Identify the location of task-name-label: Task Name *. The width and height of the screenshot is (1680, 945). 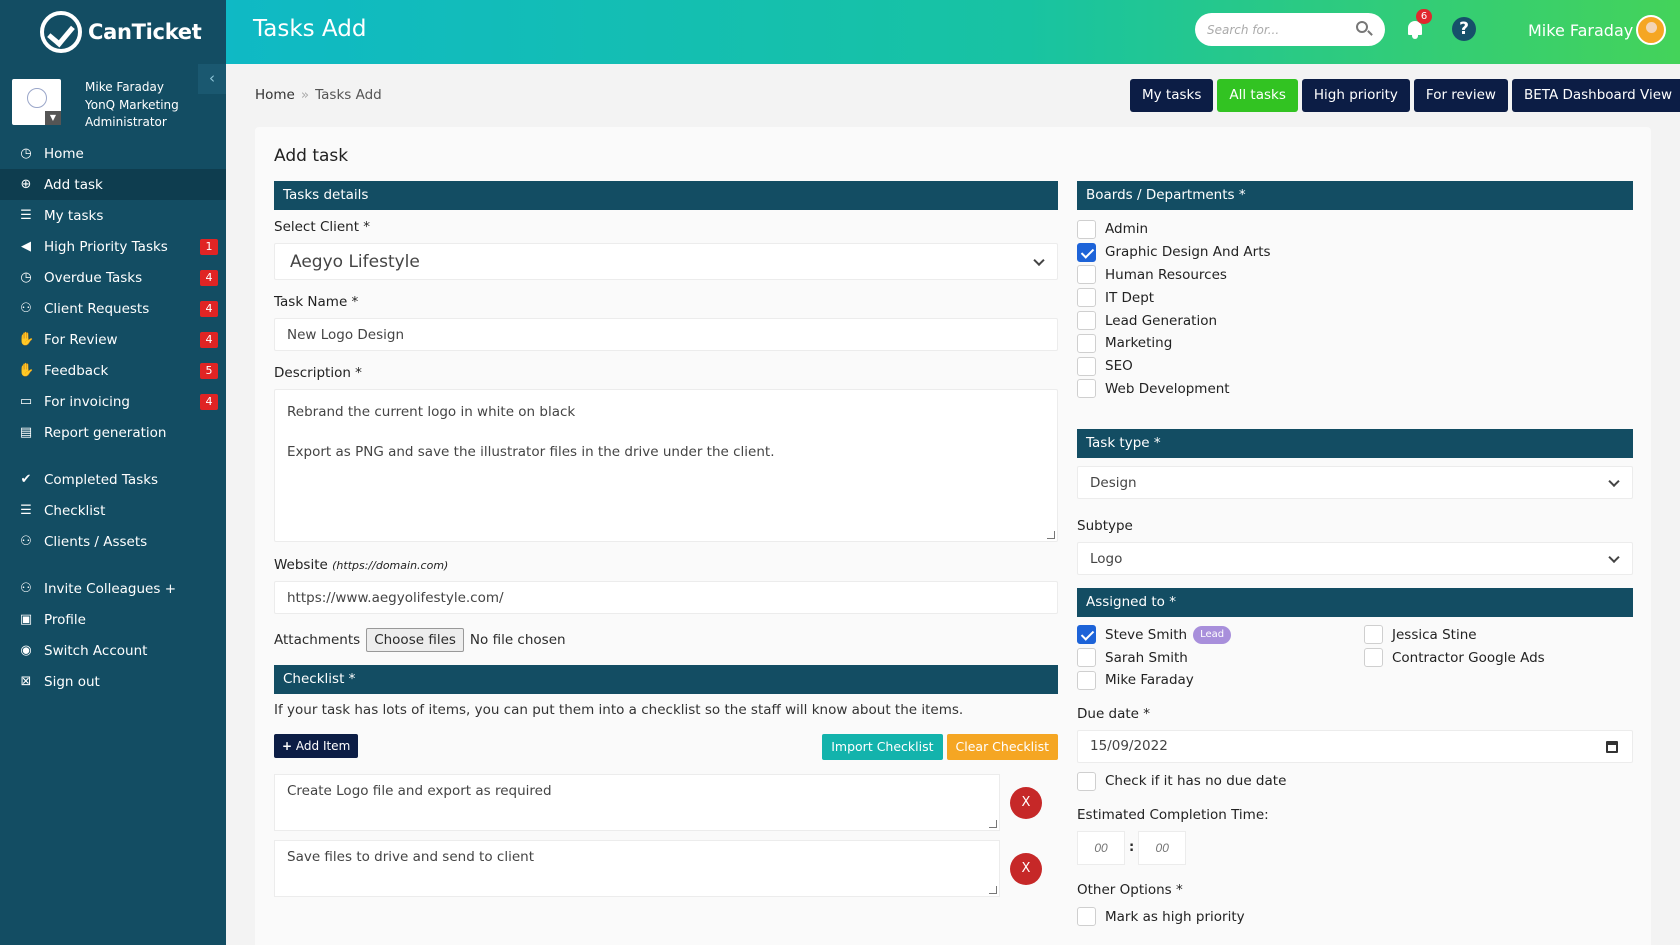
(316, 302).